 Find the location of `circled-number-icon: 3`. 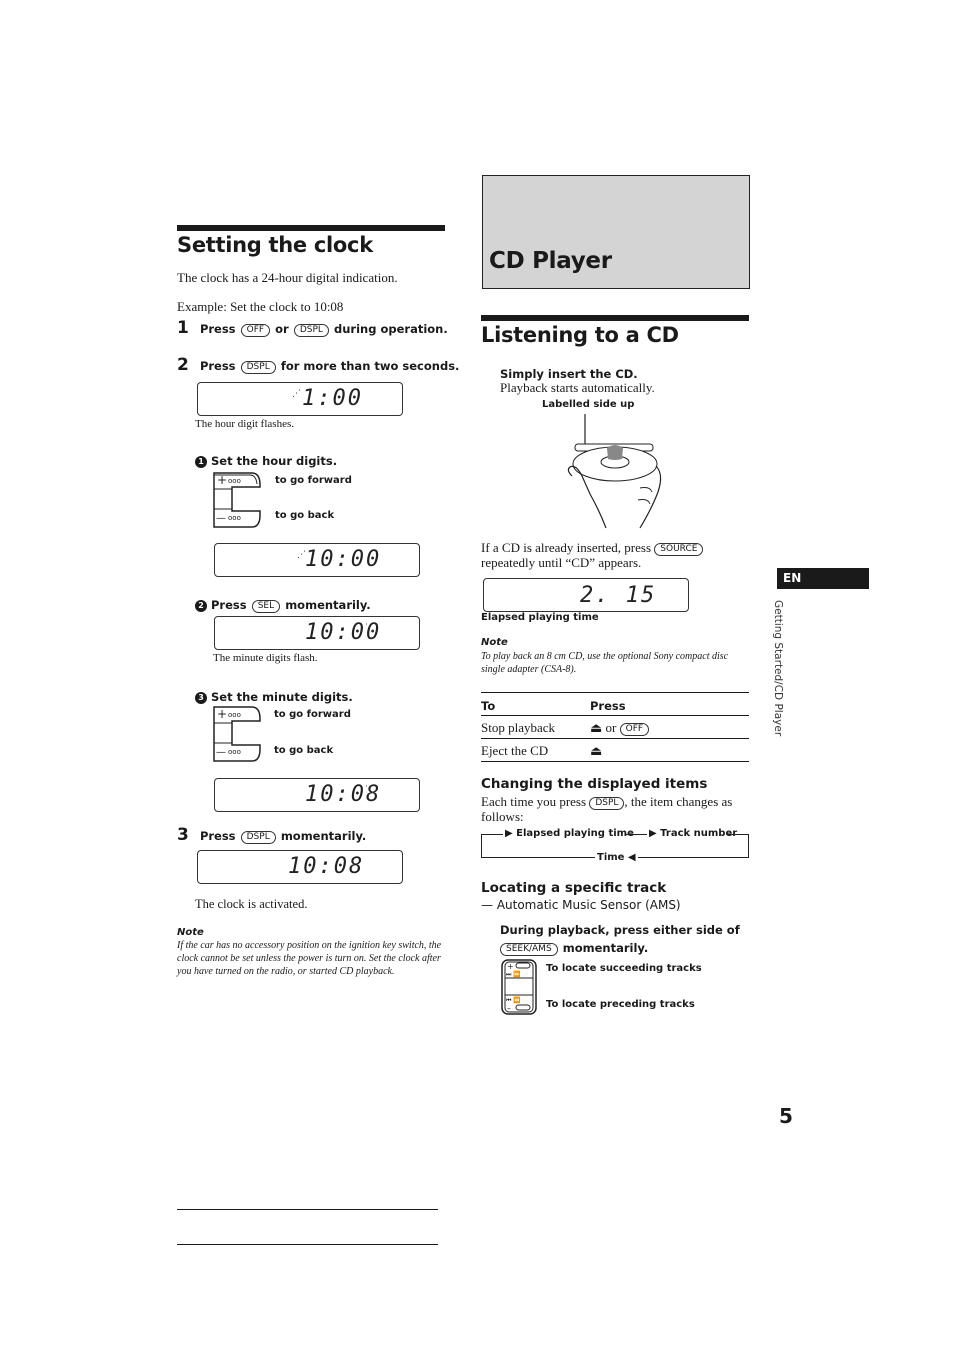

circled-number-icon: 3 is located at coordinates (201, 698).